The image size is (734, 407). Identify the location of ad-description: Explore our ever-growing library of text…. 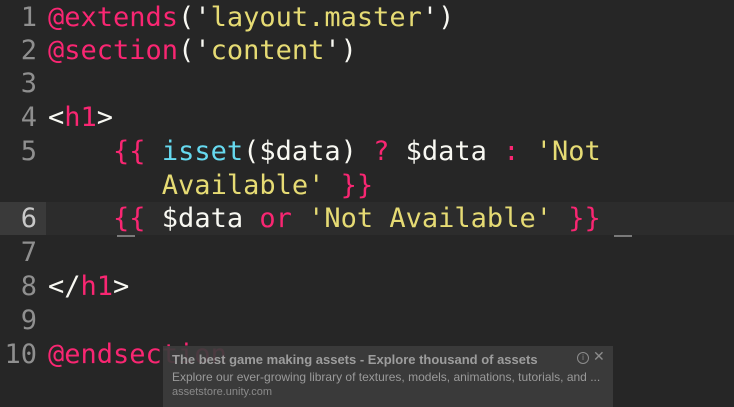
(386, 377).